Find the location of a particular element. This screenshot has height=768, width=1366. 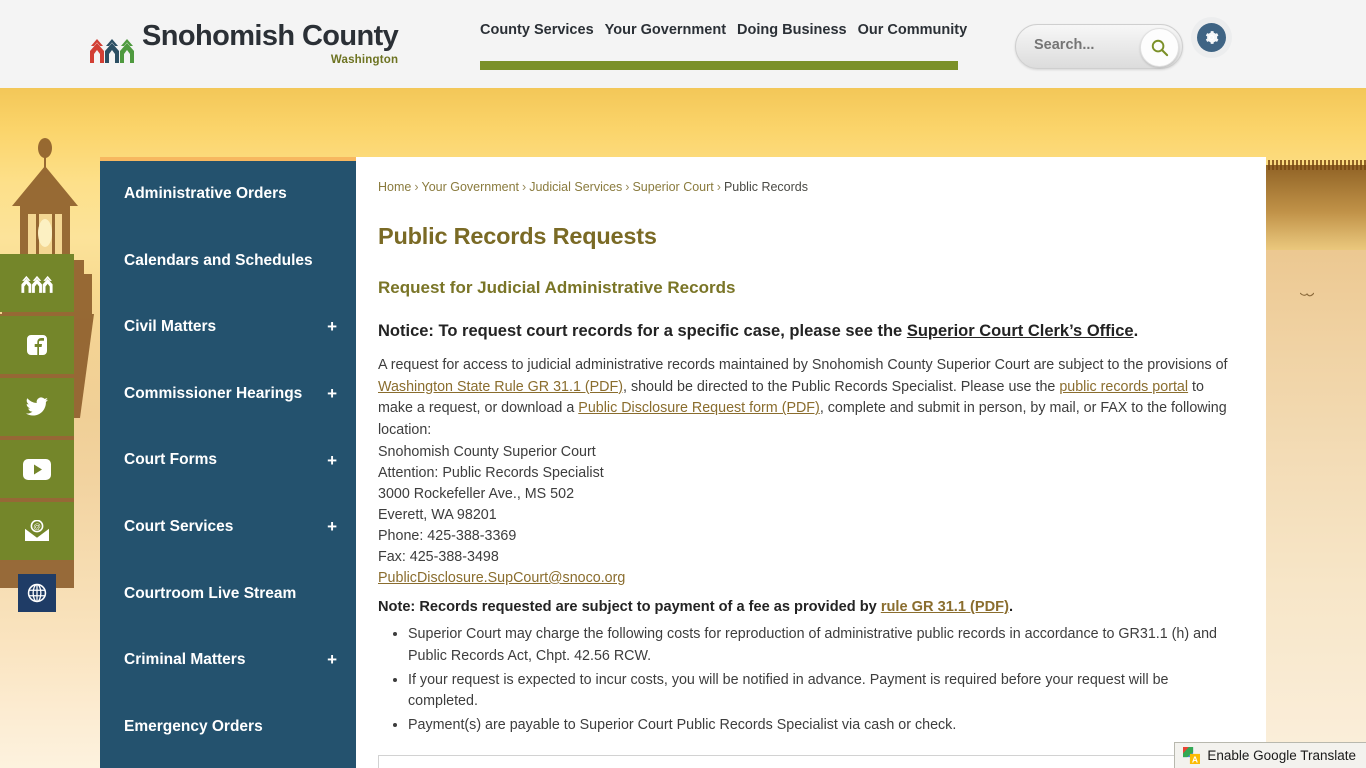

address-line-fax: Fax: 425-388-3498 is located at coordinates (438, 556).